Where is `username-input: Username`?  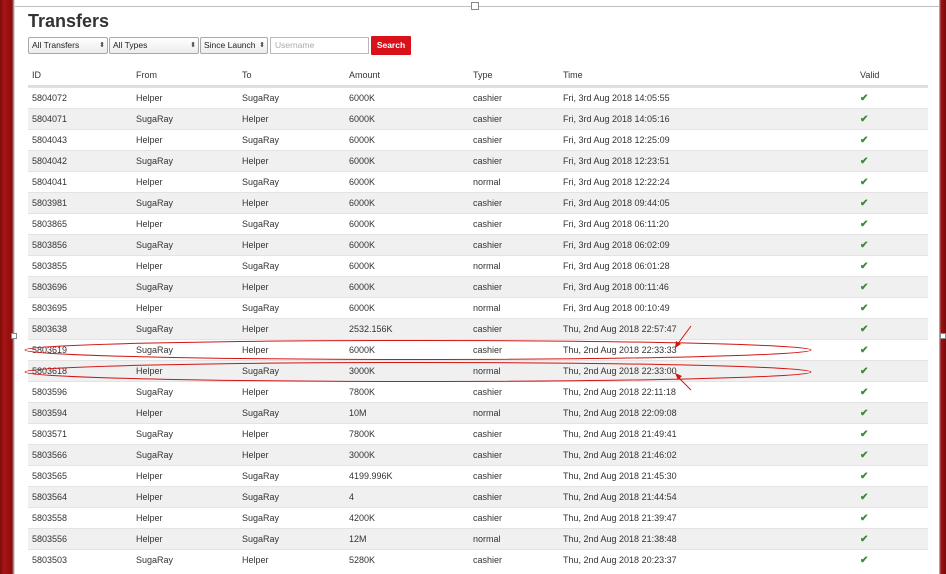 username-input: Username is located at coordinates (319, 45).